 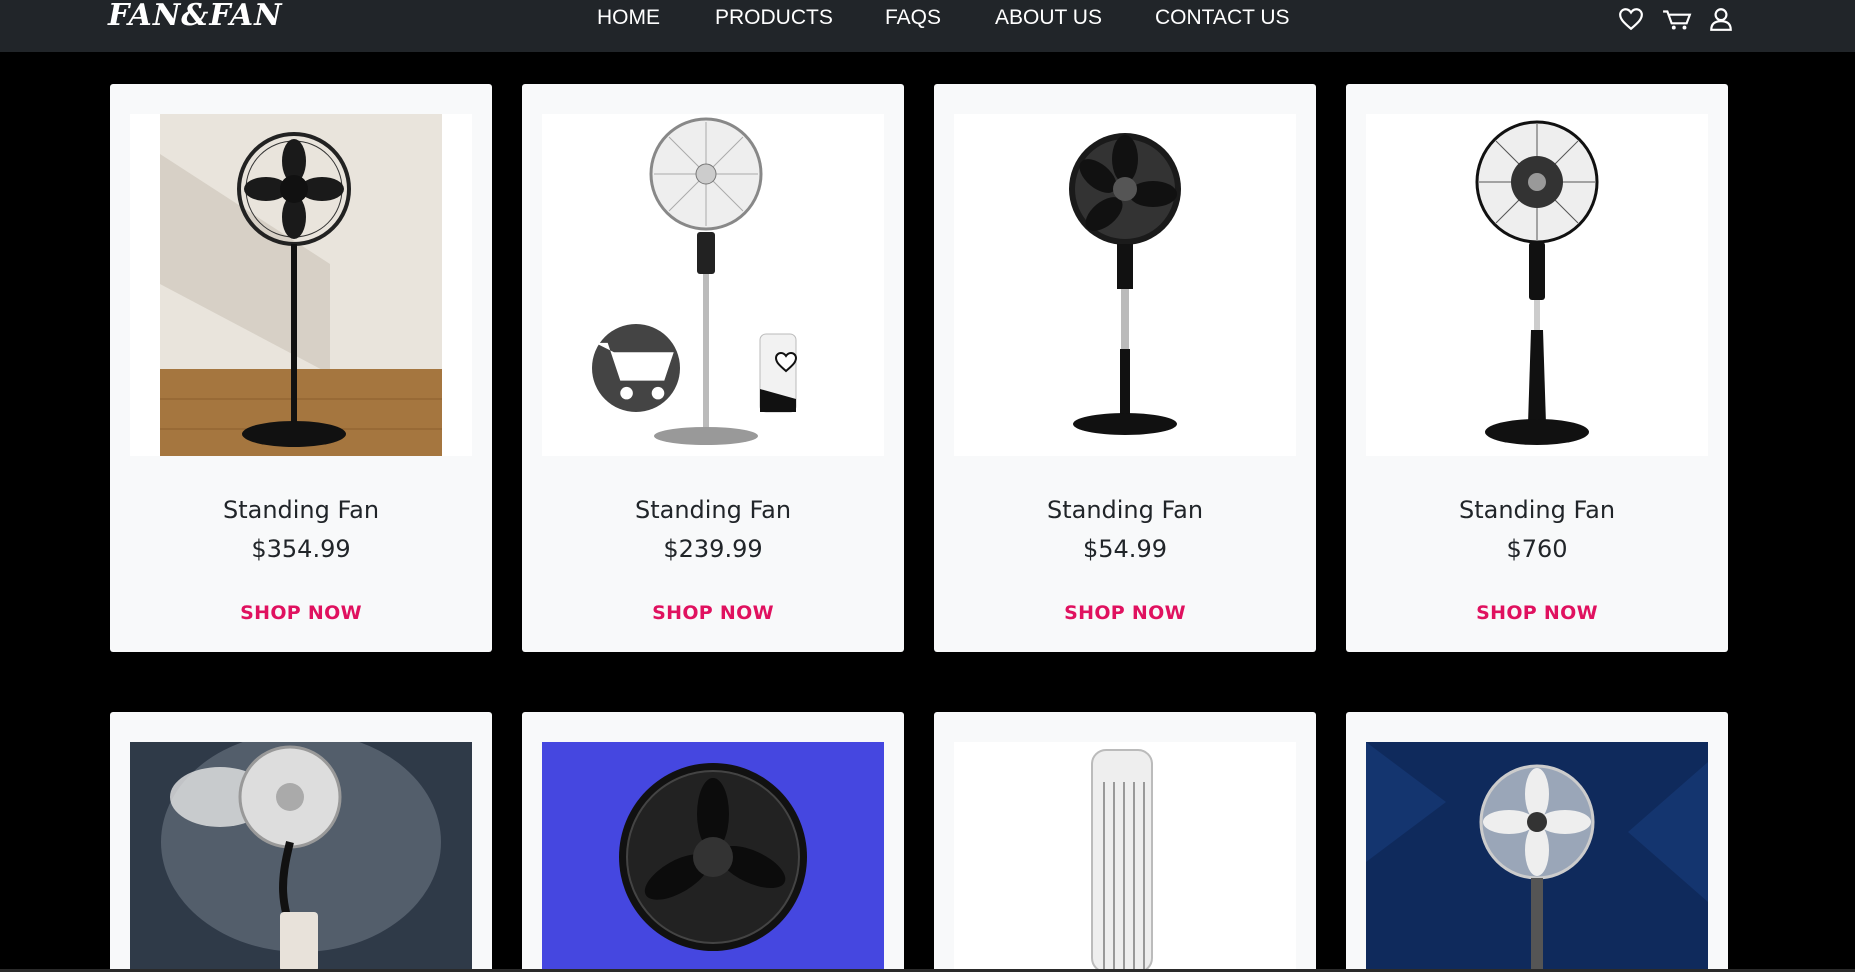 I want to click on product-price: $54.99, so click(x=1125, y=549).